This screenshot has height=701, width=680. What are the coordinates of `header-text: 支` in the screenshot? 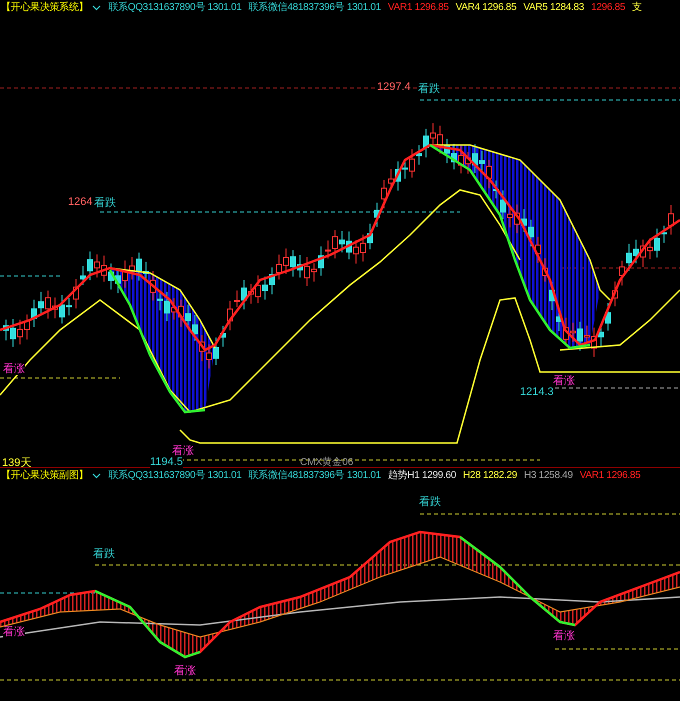 It's located at (637, 8).